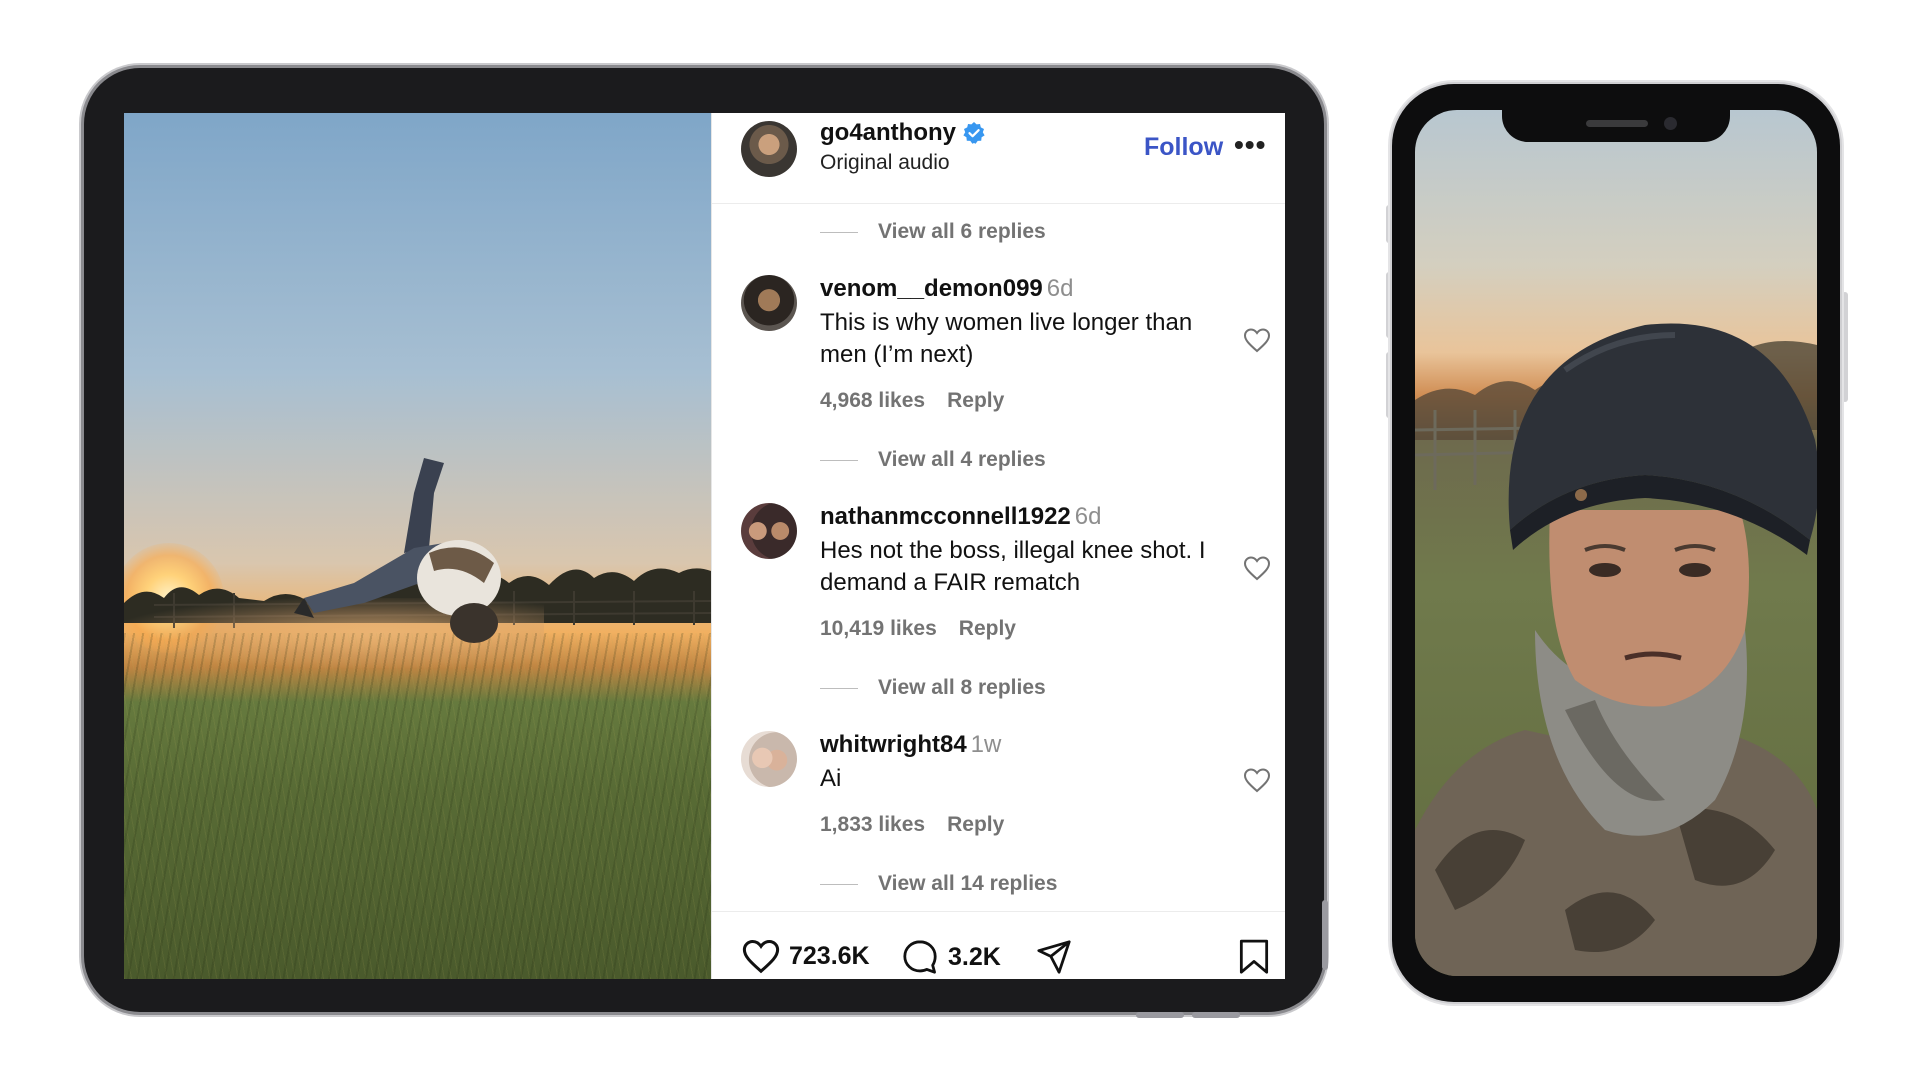 The height and width of the screenshot is (1080, 1920). Describe the element at coordinates (417, 806) in the screenshot. I see `grass-field` at that location.